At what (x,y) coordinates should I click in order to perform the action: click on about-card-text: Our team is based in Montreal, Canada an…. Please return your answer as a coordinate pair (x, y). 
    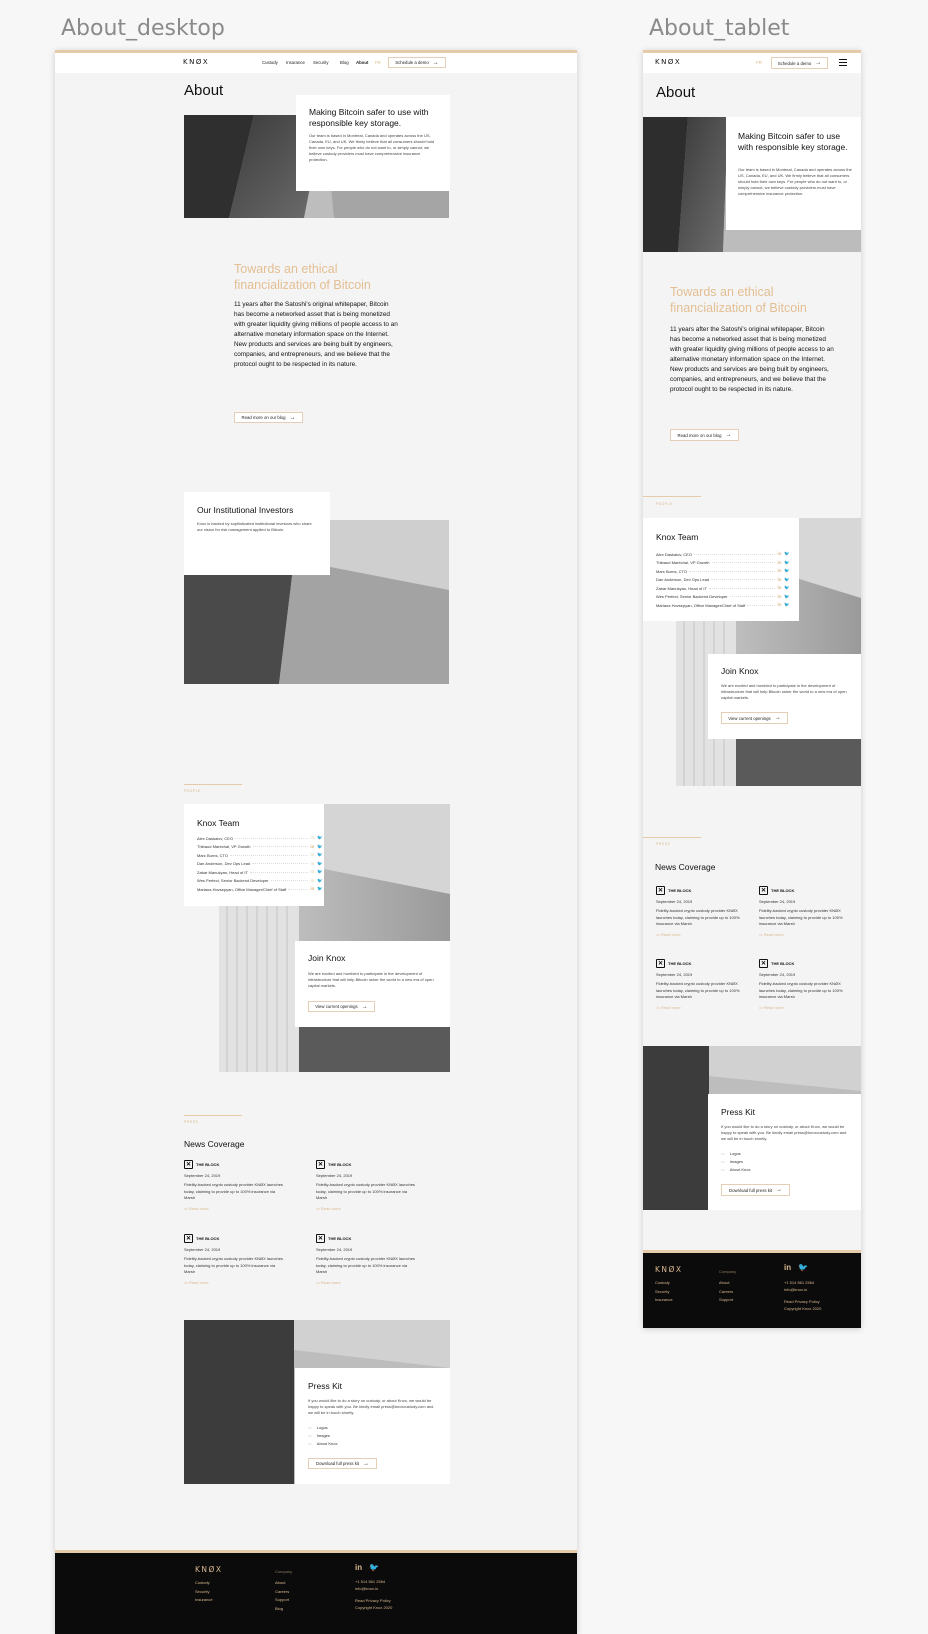
    Looking at the image, I should click on (795, 181).